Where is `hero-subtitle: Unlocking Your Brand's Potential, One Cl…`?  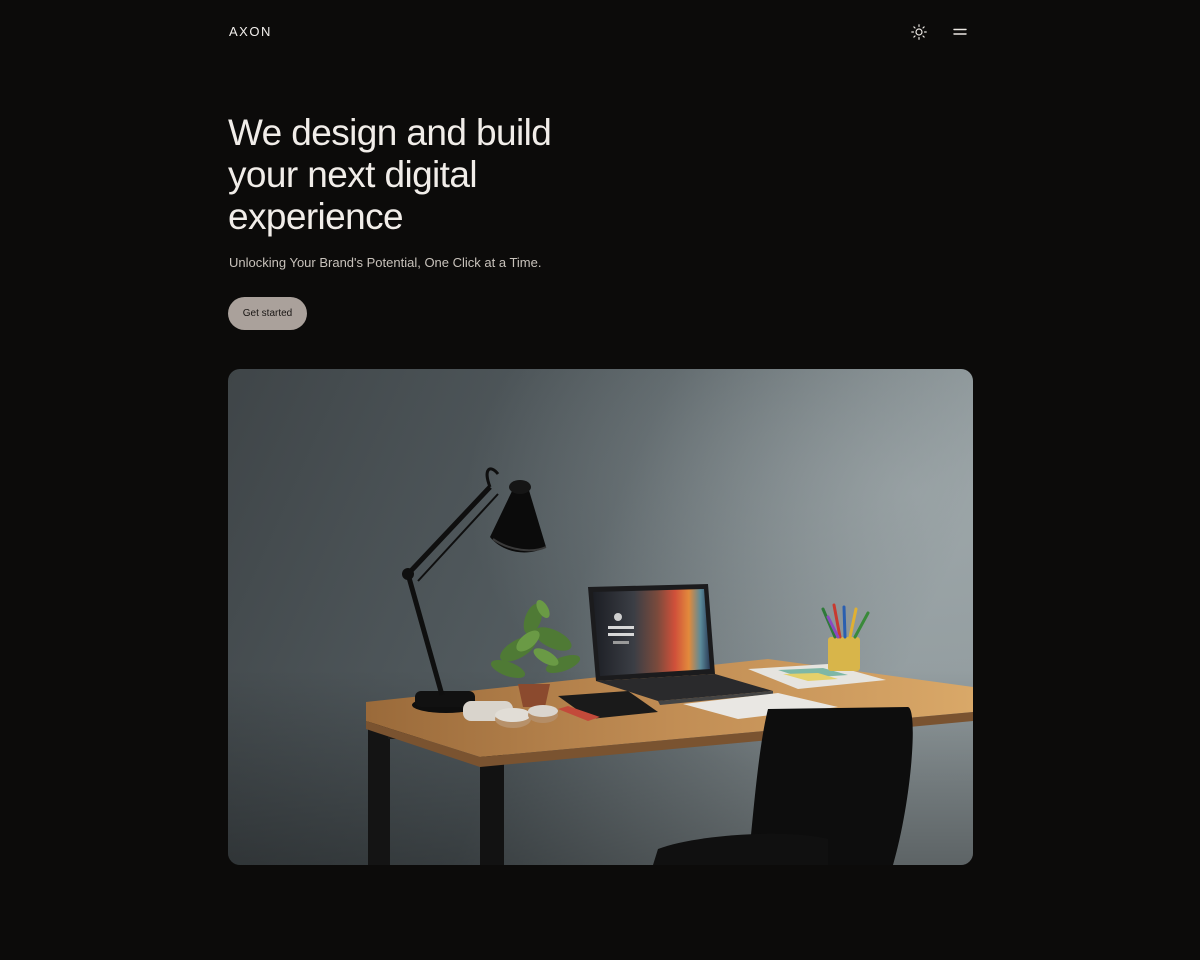 hero-subtitle: Unlocking Your Brand's Potential, One Cl… is located at coordinates (385, 262).